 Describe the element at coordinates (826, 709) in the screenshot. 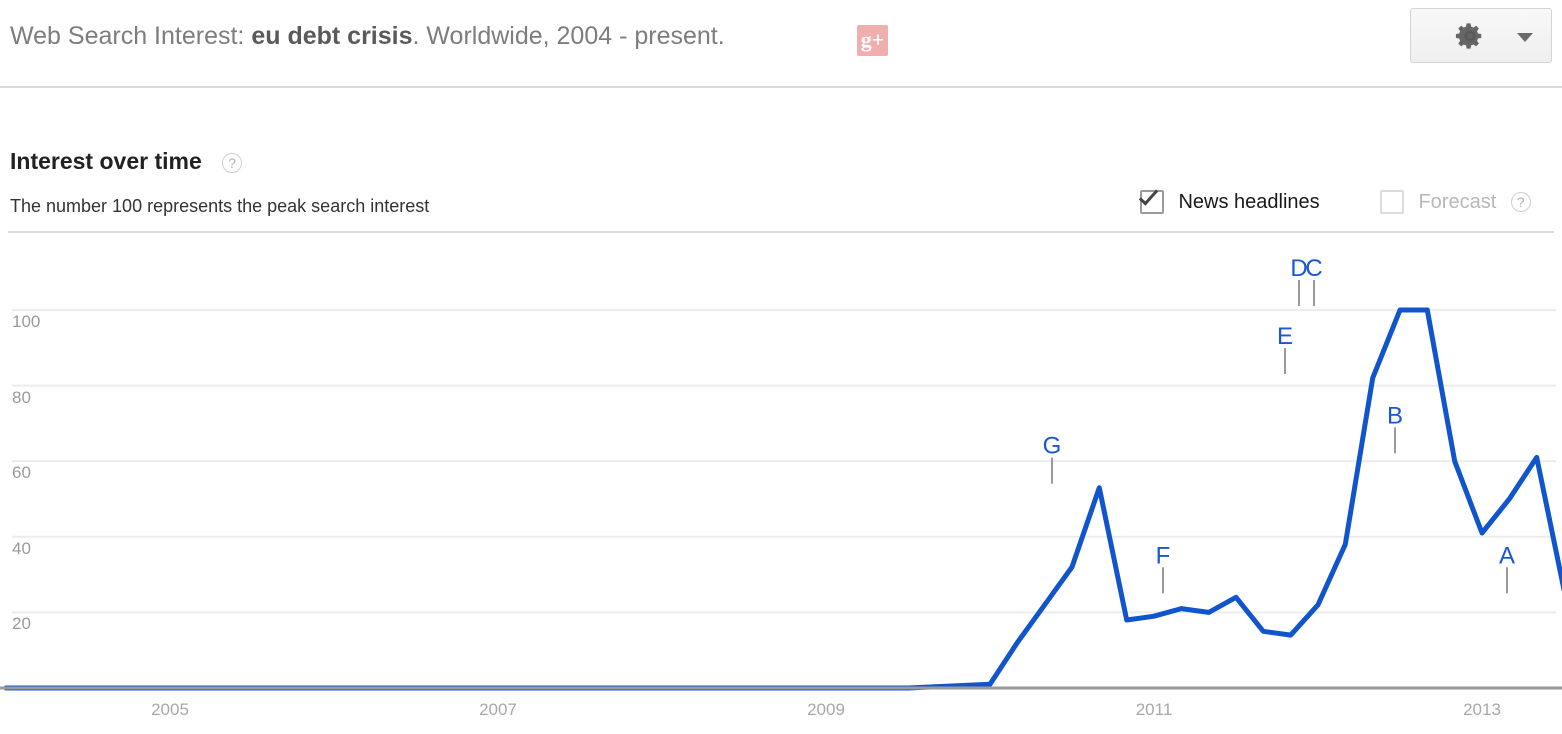

I see `x-axis-tick-label: 2009` at that location.